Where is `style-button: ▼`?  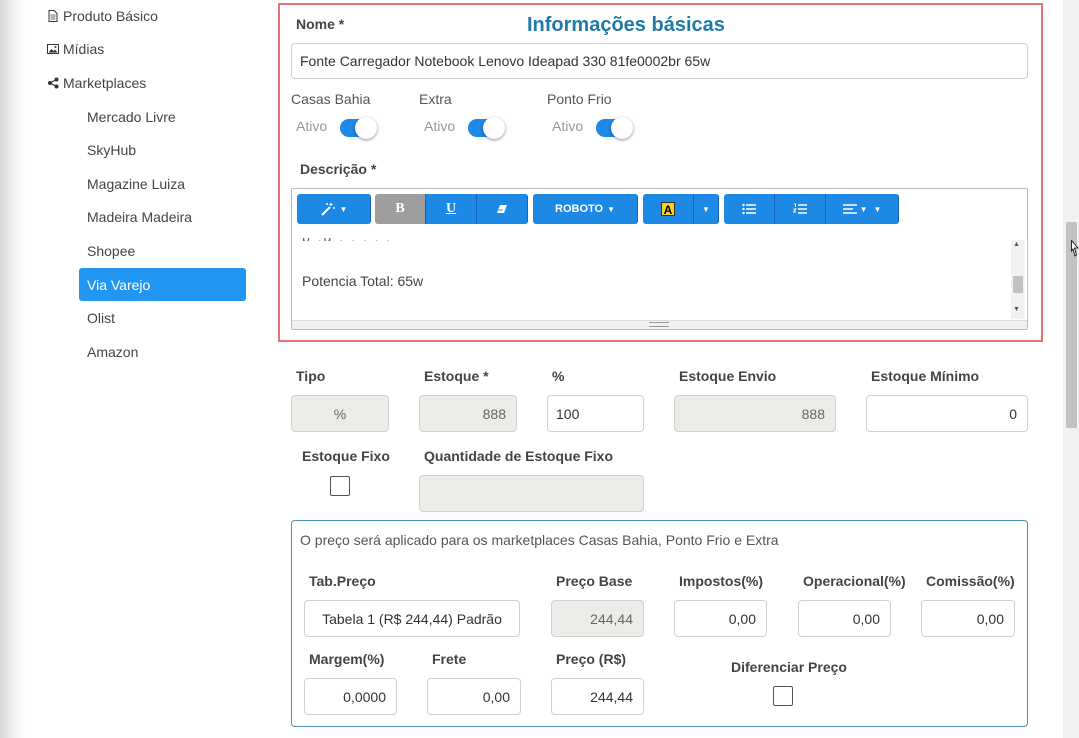 style-button: ▼ is located at coordinates (334, 209).